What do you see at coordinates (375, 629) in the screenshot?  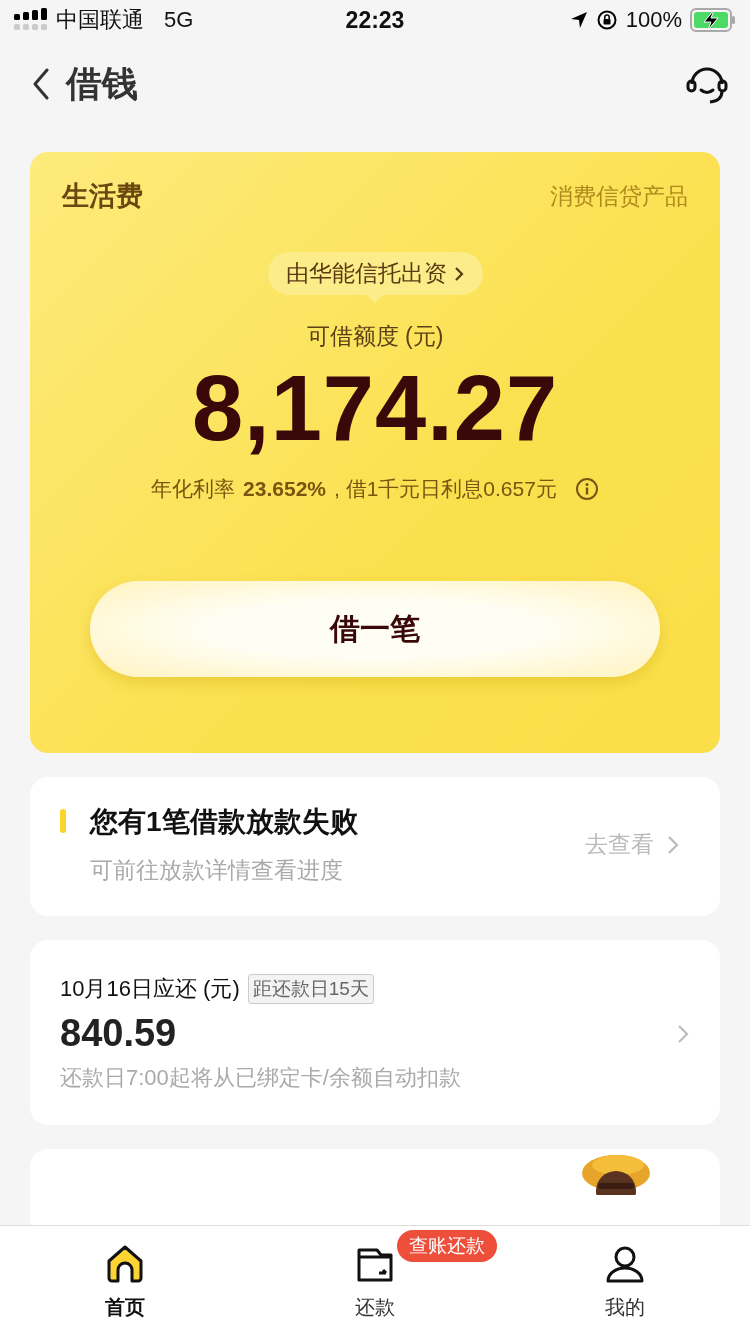 I see `borrow-button: 借一笔` at bounding box center [375, 629].